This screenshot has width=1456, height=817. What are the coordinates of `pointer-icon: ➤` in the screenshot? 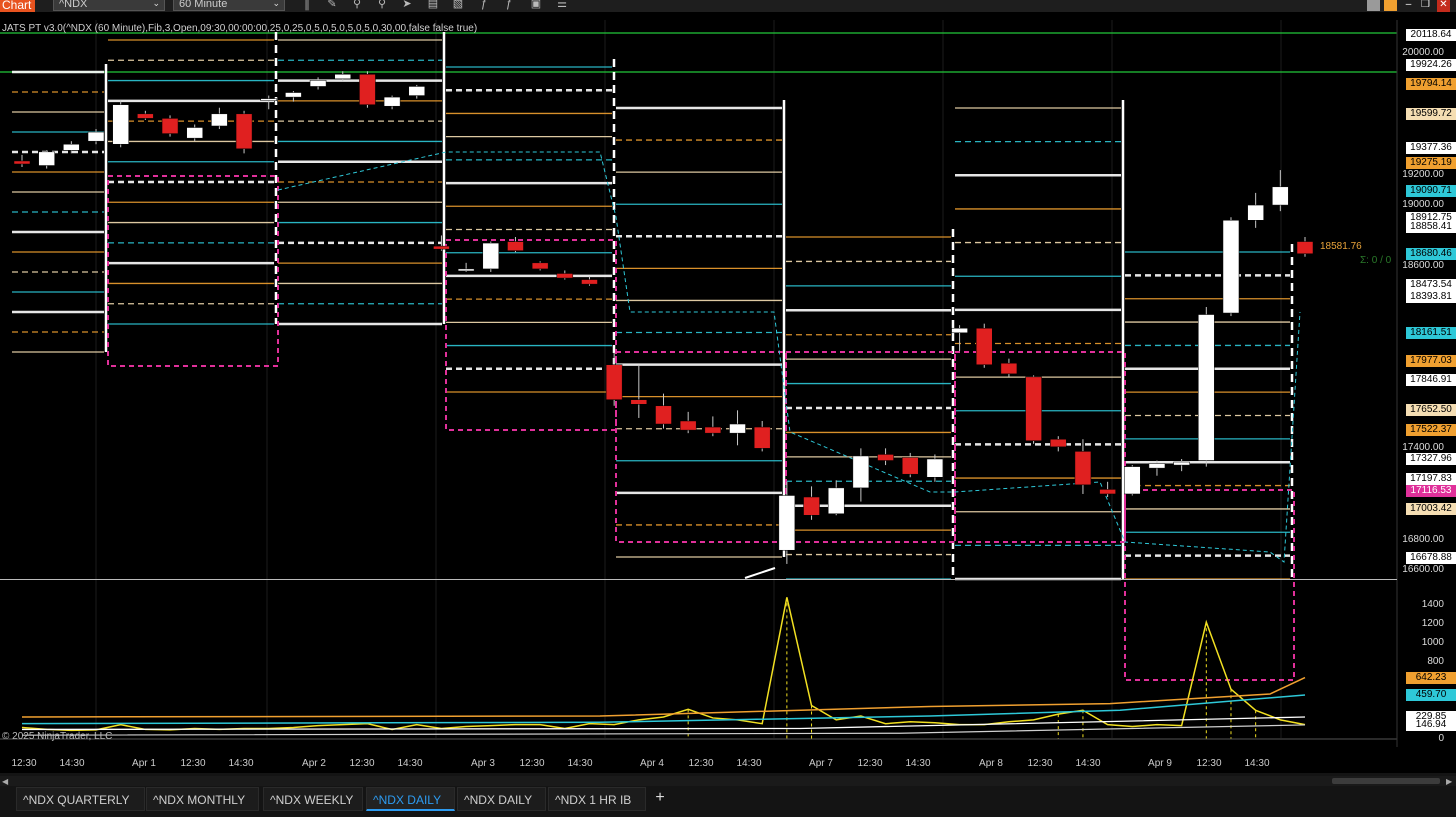 It's located at (407, 5).